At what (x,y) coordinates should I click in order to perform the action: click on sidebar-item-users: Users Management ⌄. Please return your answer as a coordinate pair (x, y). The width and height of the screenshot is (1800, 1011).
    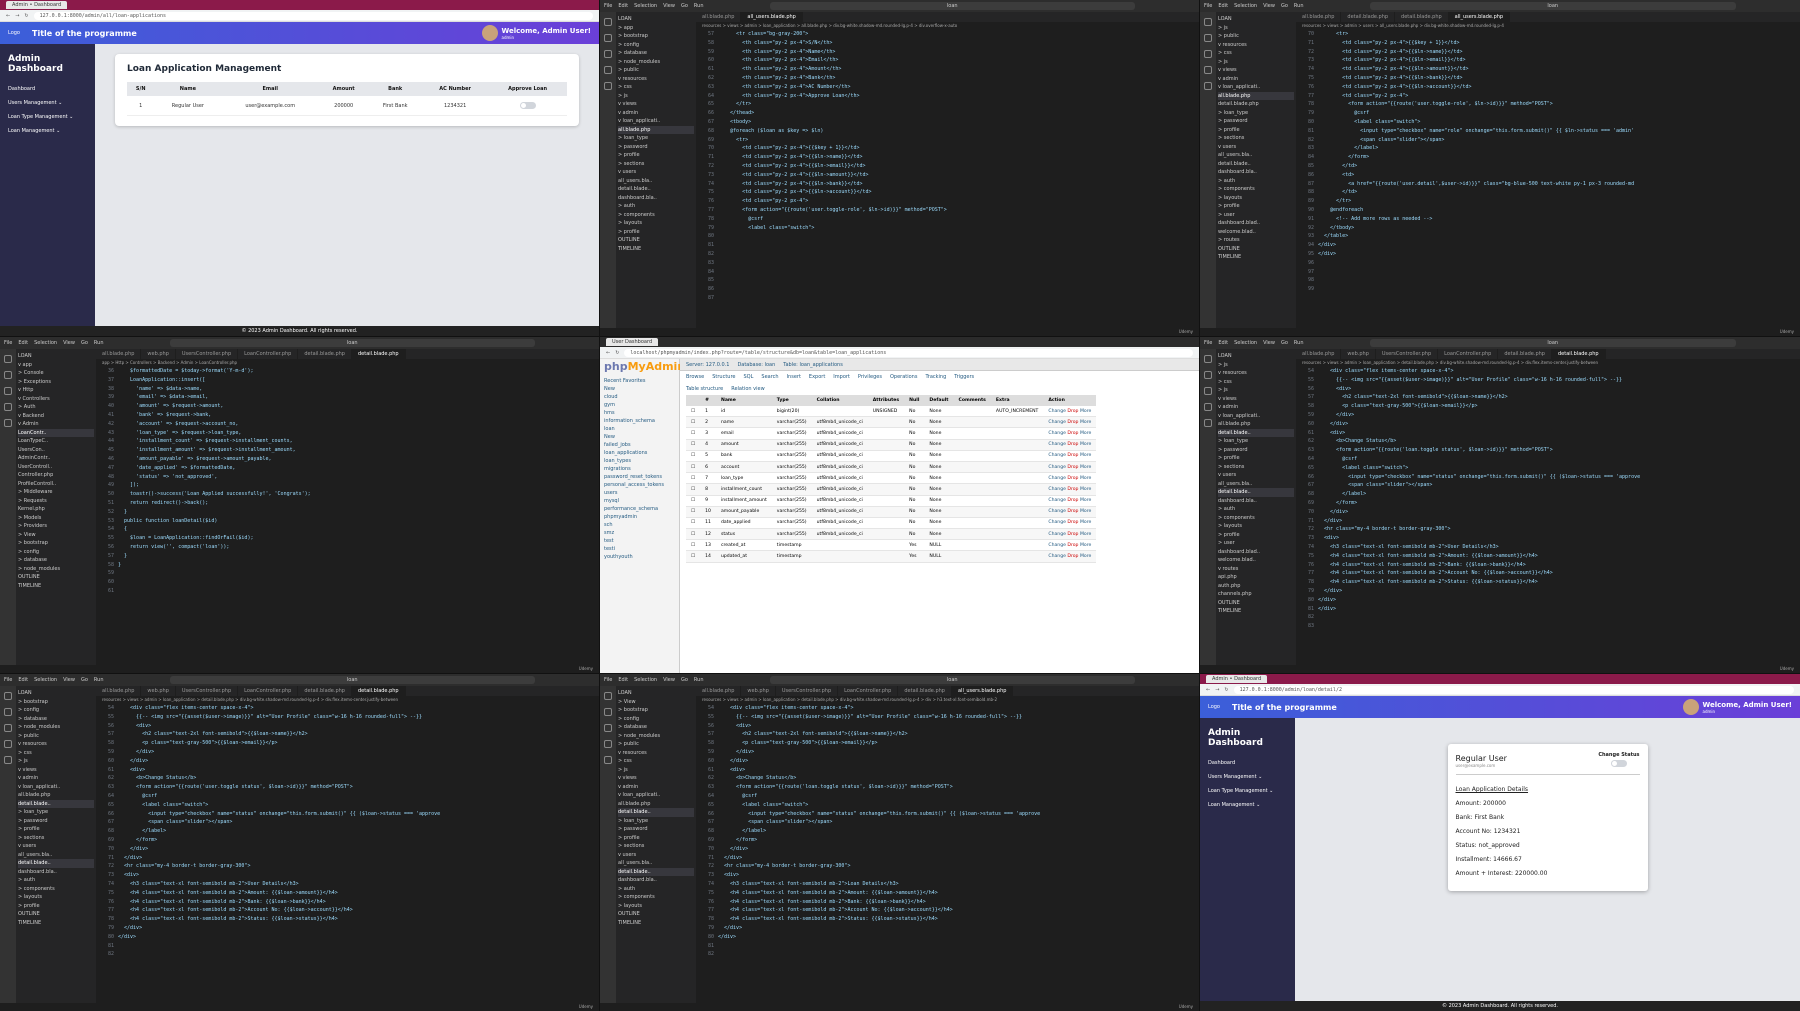
    Looking at the image, I should click on (1247, 777).